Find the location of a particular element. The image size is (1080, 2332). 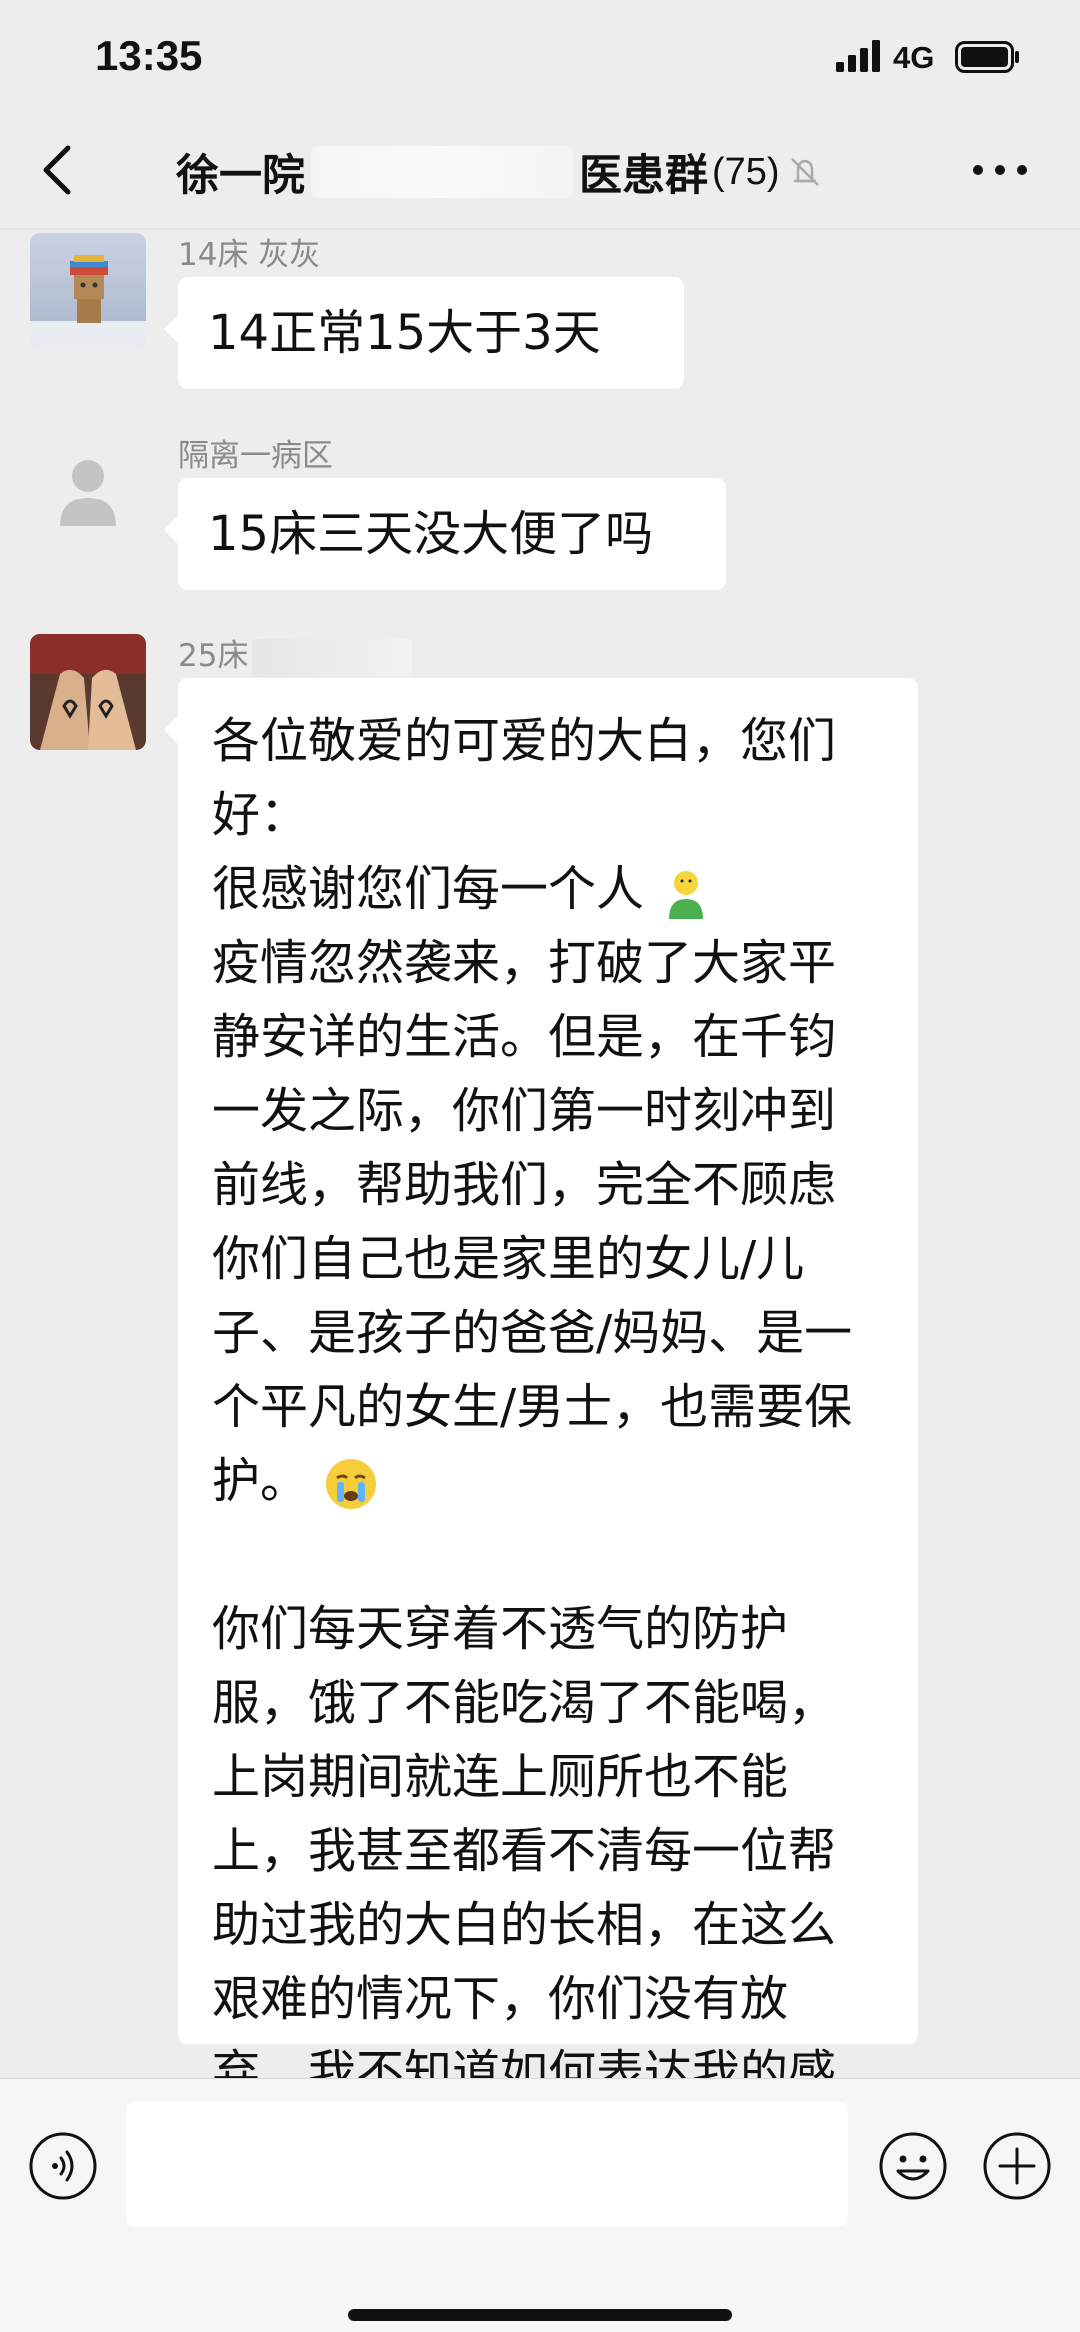

default-avatar is located at coordinates (88, 492).